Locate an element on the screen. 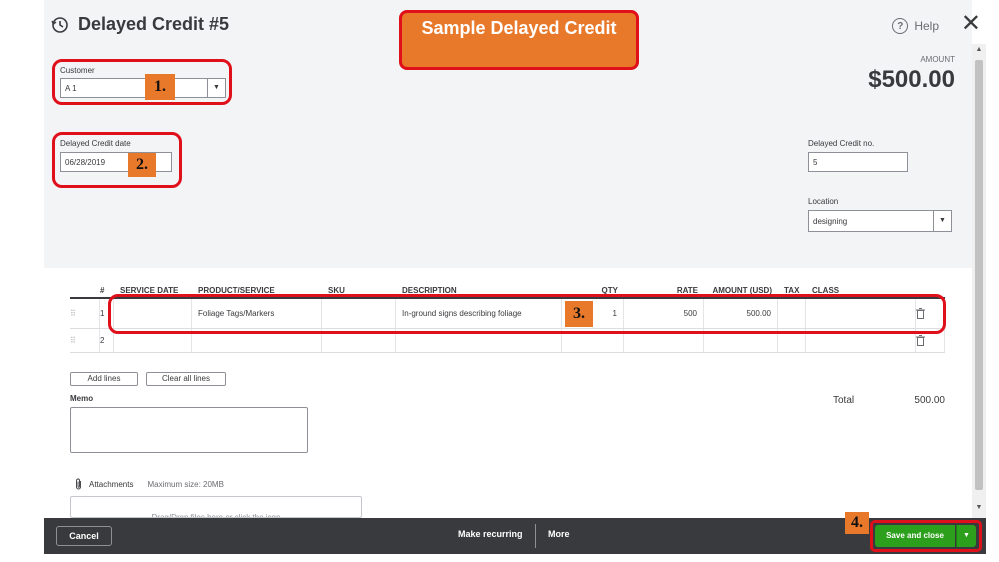  attachments-drop-zone: Drag/Drop files here or click the icon is located at coordinates (216, 507).